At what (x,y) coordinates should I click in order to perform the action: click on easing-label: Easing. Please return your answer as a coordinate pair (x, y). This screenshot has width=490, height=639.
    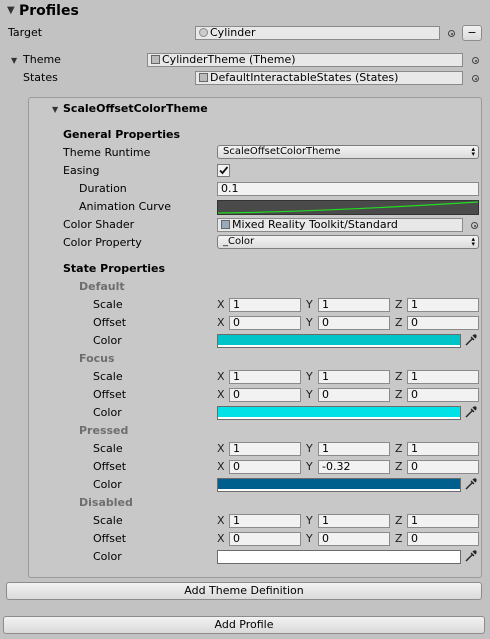
    Looking at the image, I should click on (81, 170).